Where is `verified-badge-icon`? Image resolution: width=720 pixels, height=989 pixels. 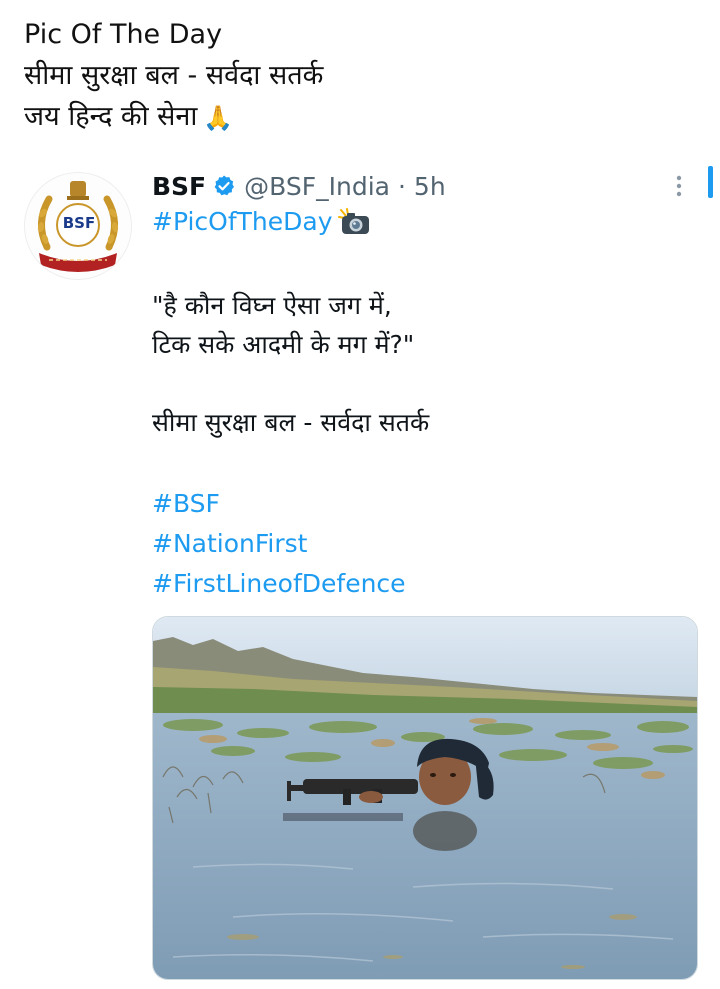
verified-badge-icon is located at coordinates (224, 186).